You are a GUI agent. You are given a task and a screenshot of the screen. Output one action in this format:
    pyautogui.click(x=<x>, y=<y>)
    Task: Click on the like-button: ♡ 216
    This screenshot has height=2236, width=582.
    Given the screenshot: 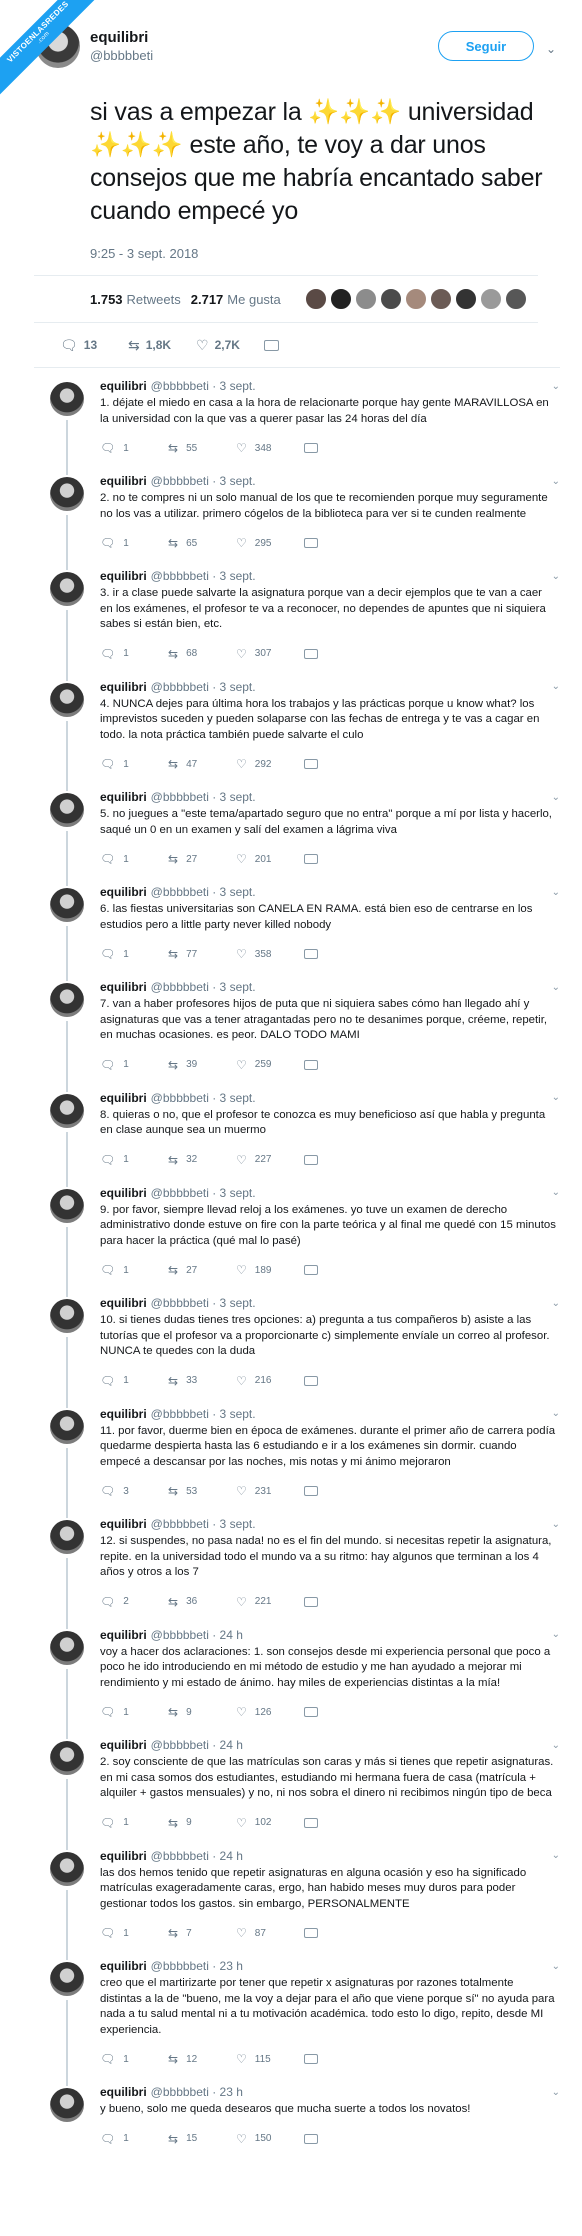 What is the action you would take?
    pyautogui.click(x=270, y=1381)
    